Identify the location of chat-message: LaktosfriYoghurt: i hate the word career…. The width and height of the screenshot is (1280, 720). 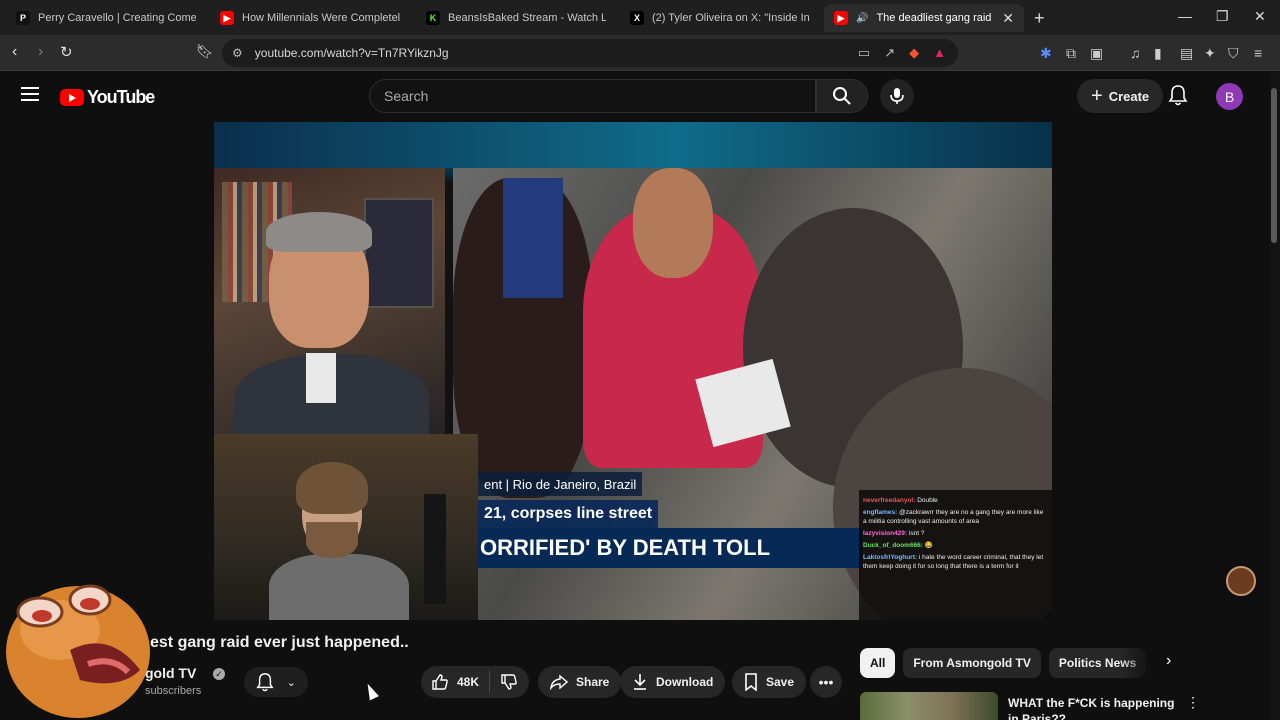
(953, 562).